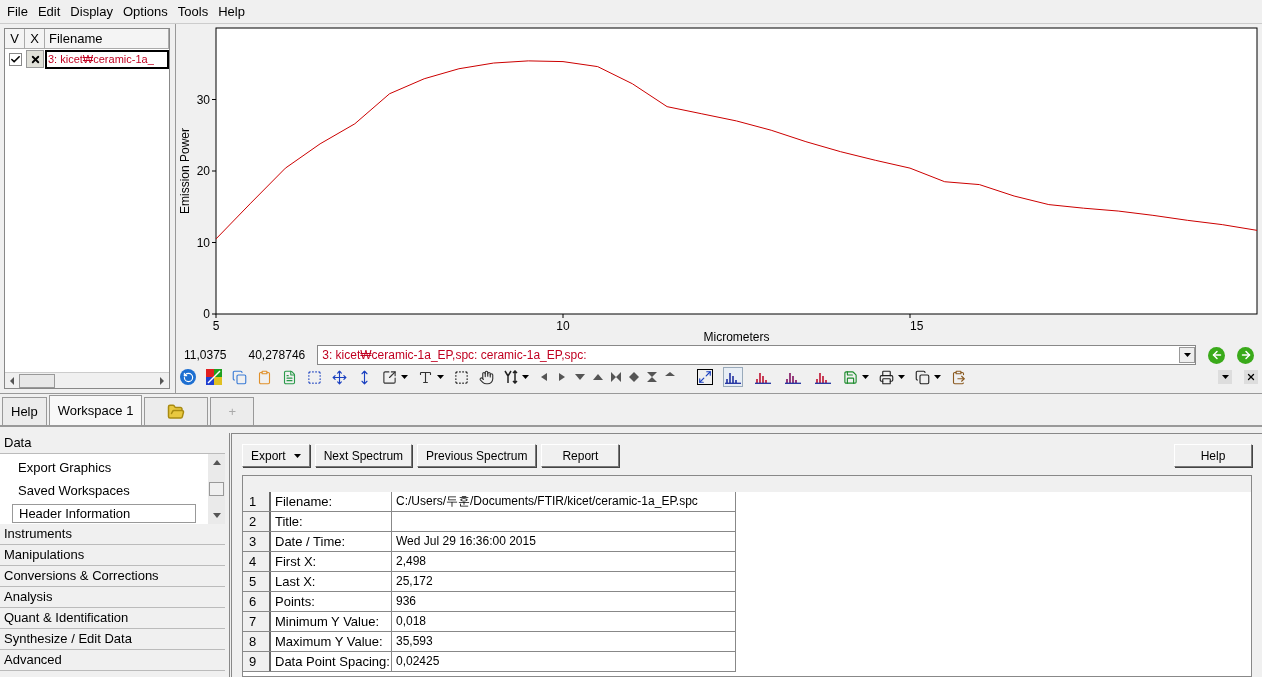 This screenshot has width=1262, height=677. What do you see at coordinates (652, 377) in the screenshot?
I see `hourglass-icon` at bounding box center [652, 377].